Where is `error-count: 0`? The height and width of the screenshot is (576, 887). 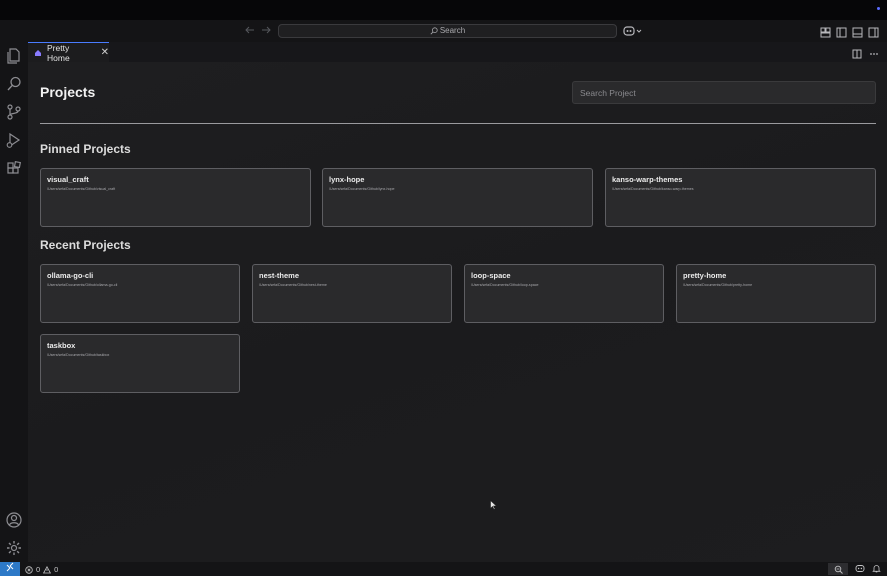 error-count: 0 is located at coordinates (38, 569).